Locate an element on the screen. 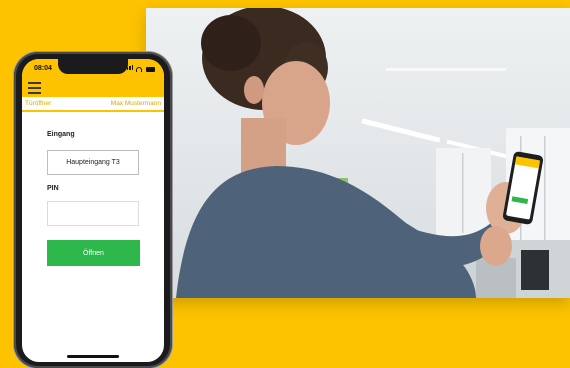 Image resolution: width=570 pixels, height=368 pixels. user-name: Max Mustermann is located at coordinates (136, 103).